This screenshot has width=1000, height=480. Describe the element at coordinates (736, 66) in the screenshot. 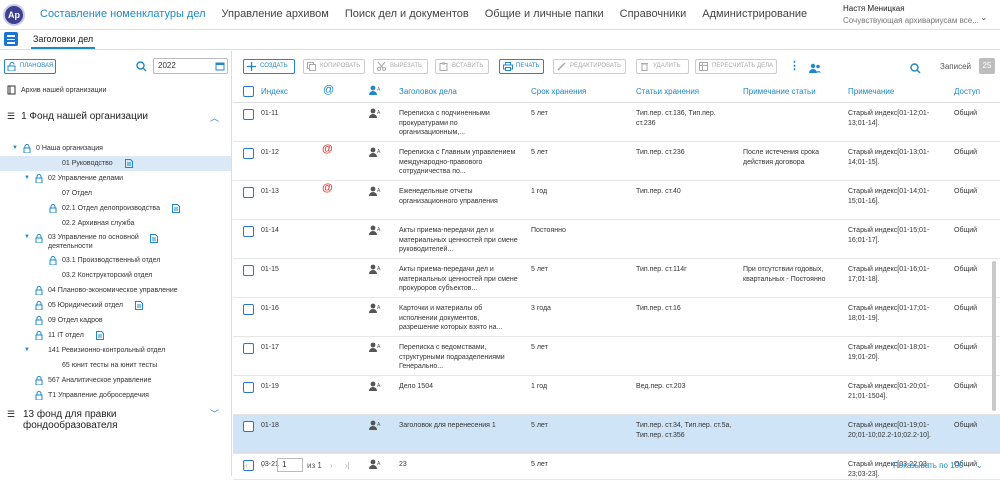

I see `recalc-button: ПЕРЕСЧИТАТЬ ДЕЛА` at that location.